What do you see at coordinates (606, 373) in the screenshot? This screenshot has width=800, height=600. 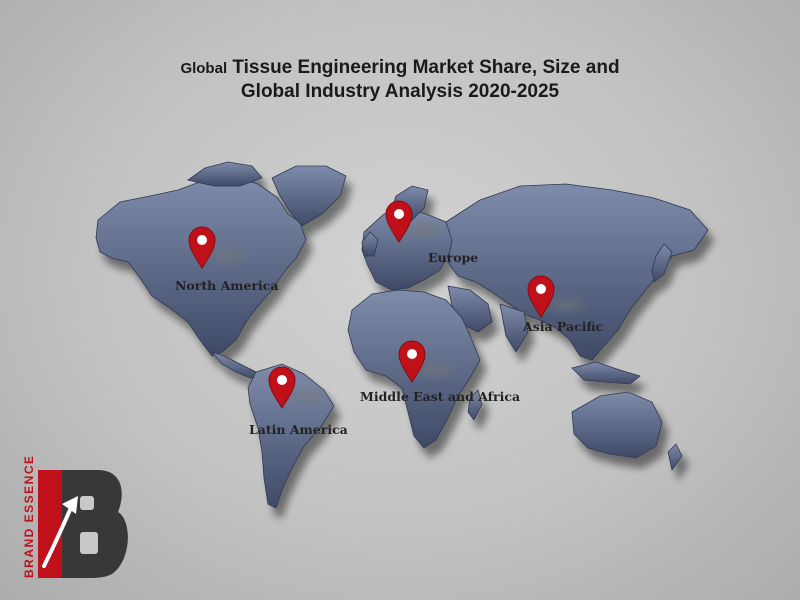 I see `continent-se-asia-islands` at bounding box center [606, 373].